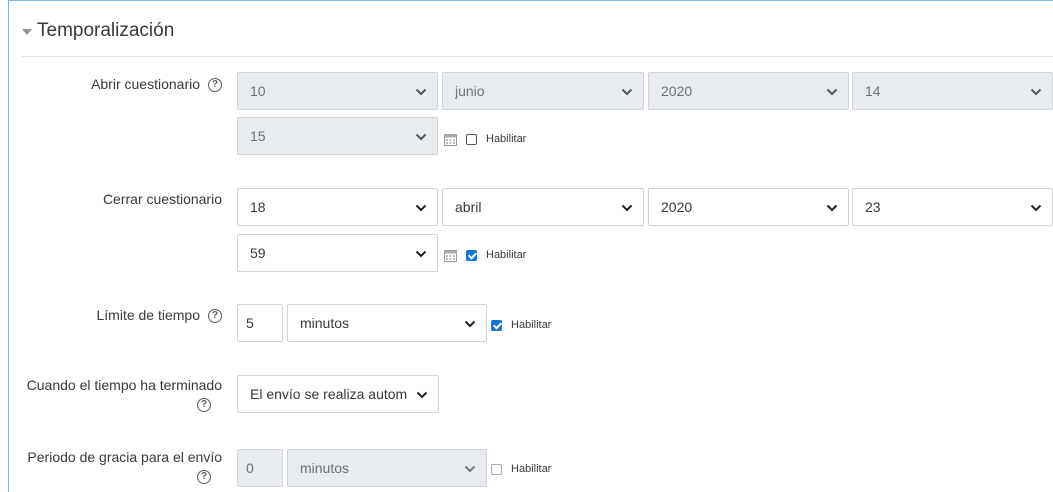 Image resolution: width=1053 pixels, height=492 pixels. I want to click on close-year-value: 2020, so click(677, 207).